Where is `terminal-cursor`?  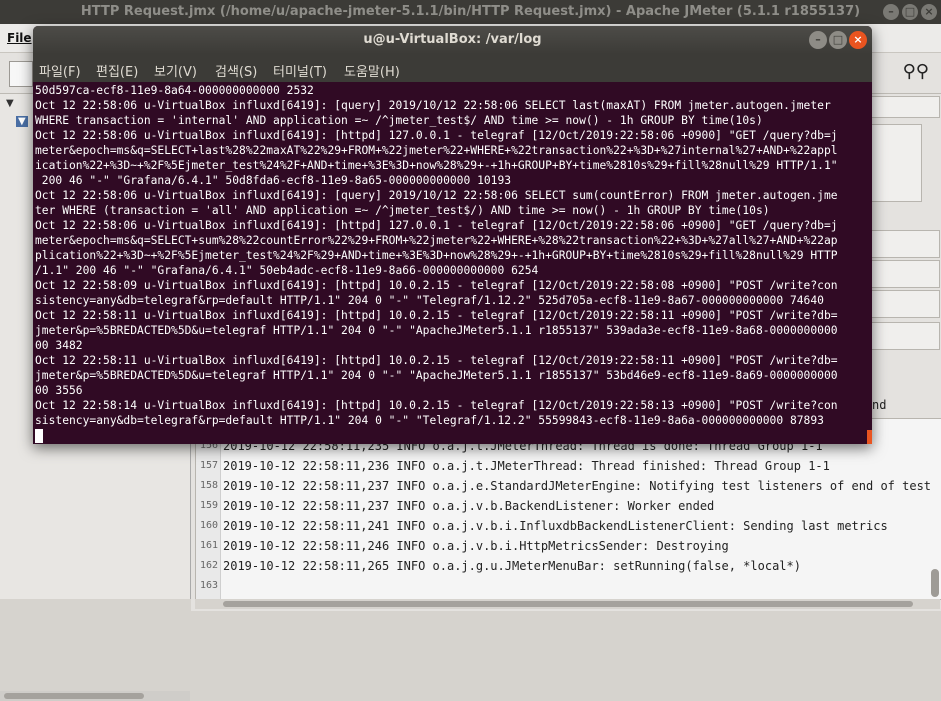 terminal-cursor is located at coordinates (39, 436).